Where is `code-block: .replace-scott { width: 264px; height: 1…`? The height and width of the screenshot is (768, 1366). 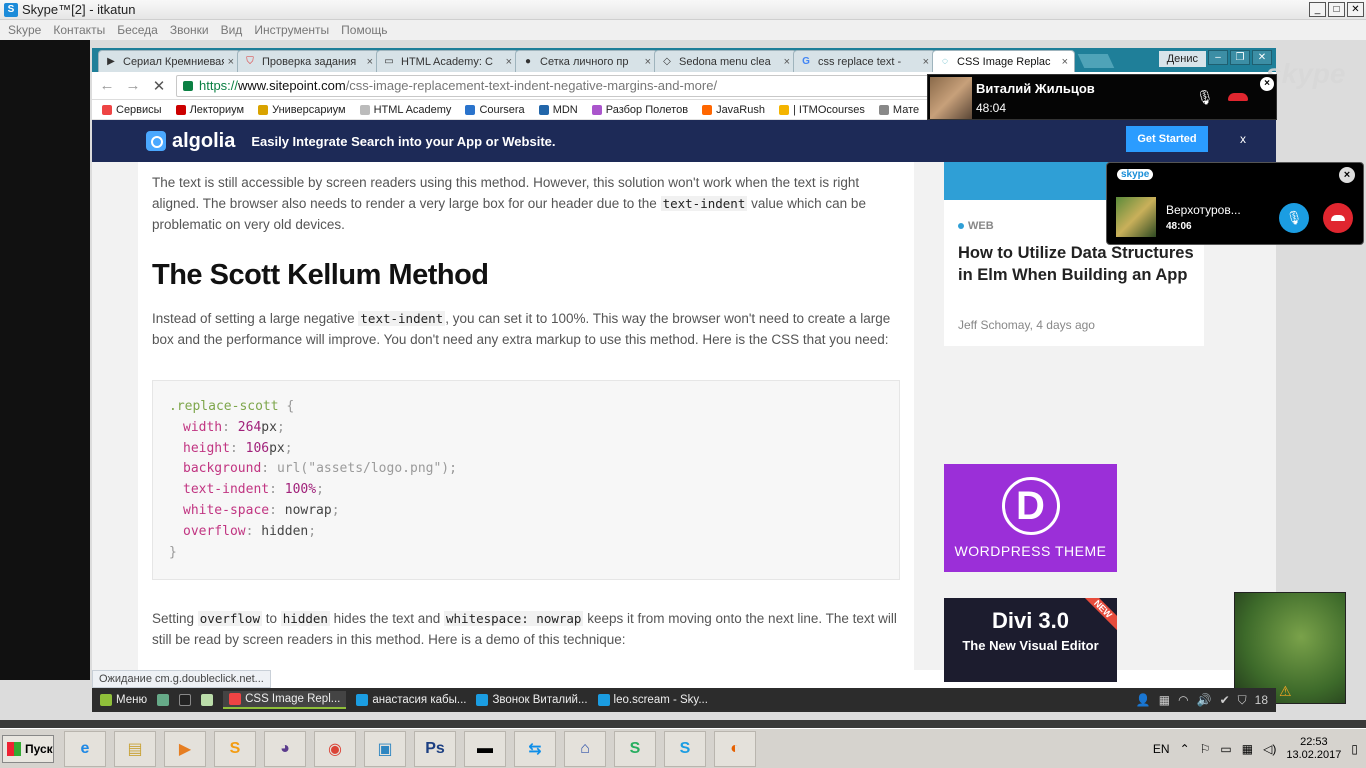
code-block: .replace-scott { width: 264px; height: 1… is located at coordinates (526, 480).